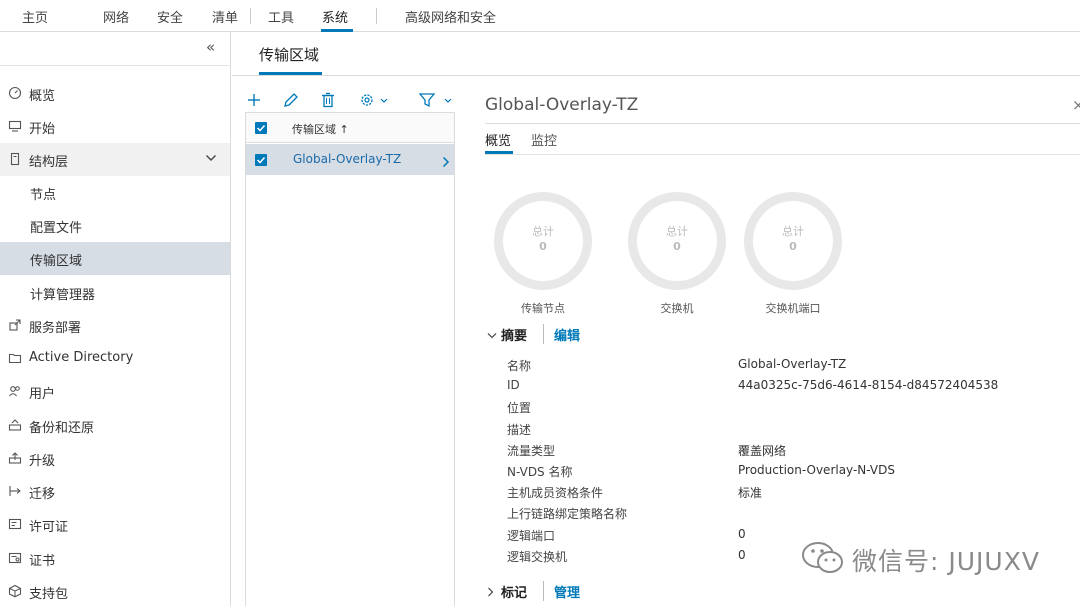  Describe the element at coordinates (513, 385) in the screenshot. I see `property-key: ID` at that location.